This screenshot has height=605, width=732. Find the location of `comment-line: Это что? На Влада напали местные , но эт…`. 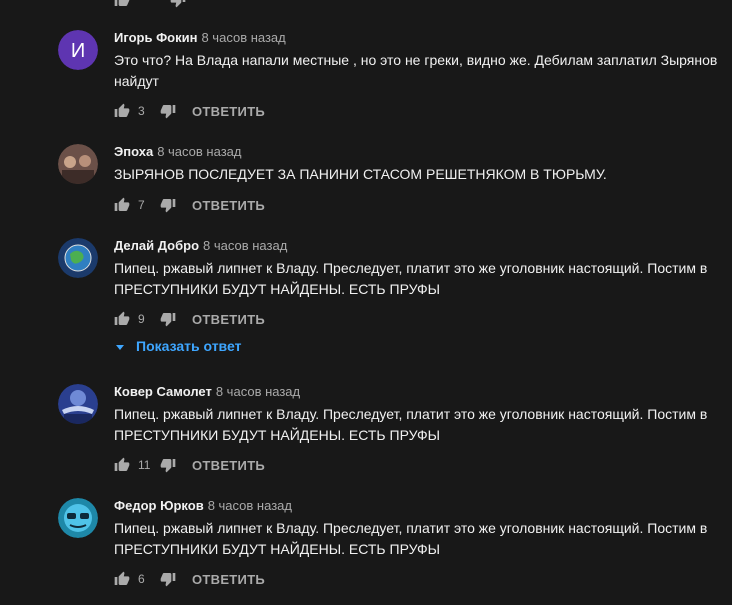

comment-line: Это что? На Влада напали местные , но эт… is located at coordinates (416, 60).